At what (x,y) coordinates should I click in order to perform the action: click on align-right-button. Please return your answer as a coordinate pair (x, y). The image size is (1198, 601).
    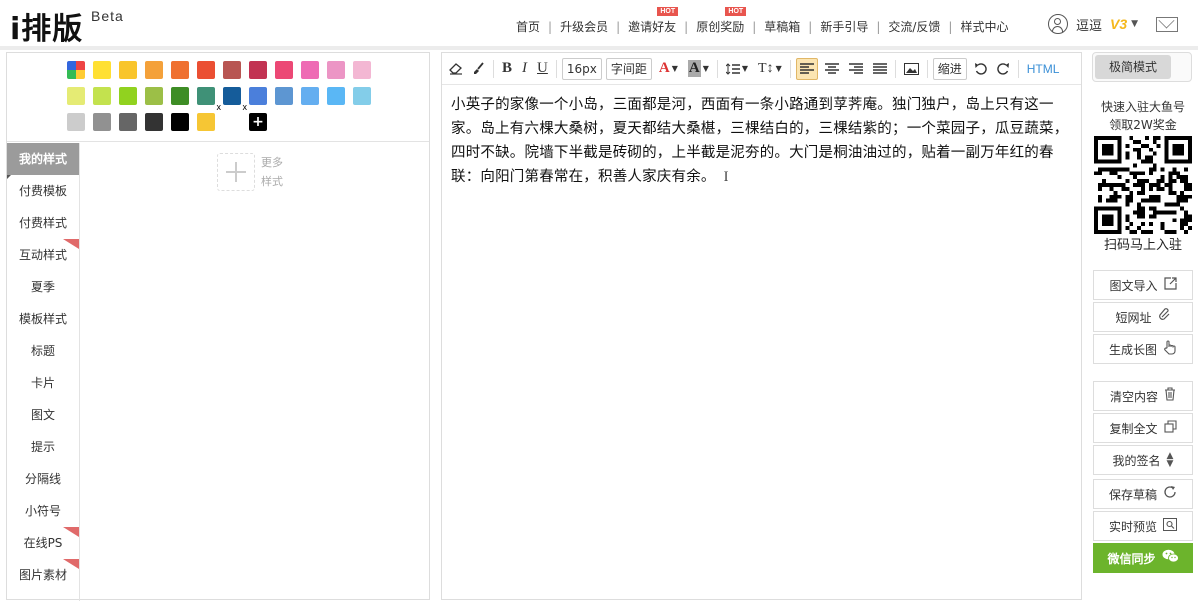
    Looking at the image, I should click on (856, 69).